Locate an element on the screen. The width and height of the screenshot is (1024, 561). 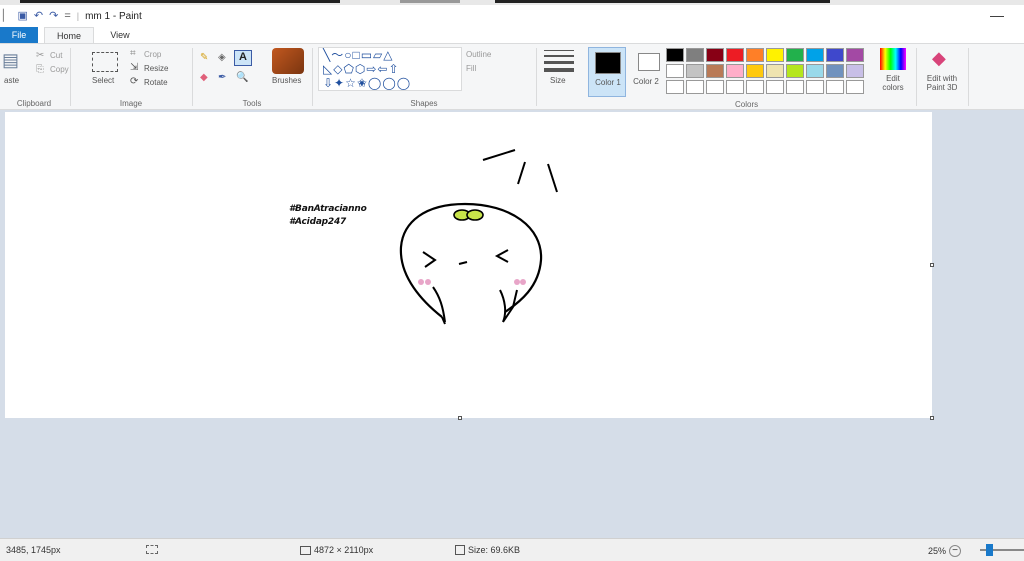
tools-label: Tools is located at coordinates (252, 103).